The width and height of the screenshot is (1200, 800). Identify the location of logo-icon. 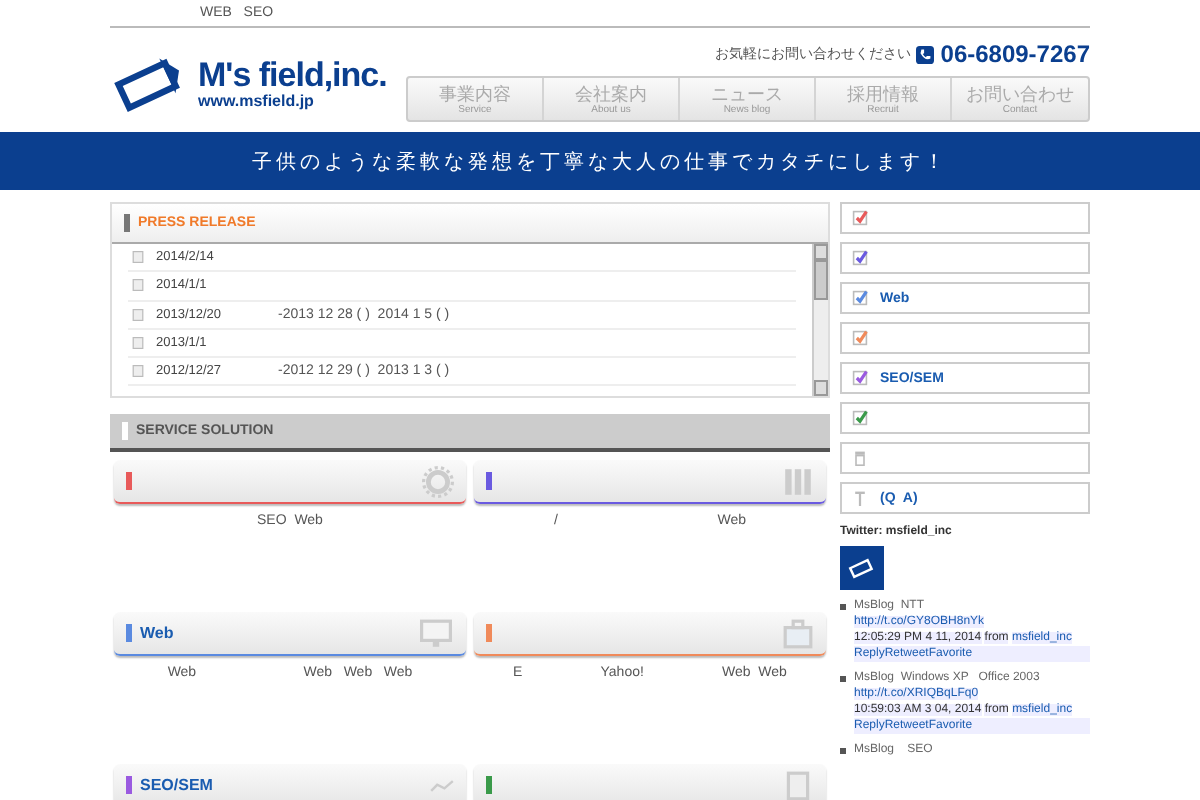
(862, 568).